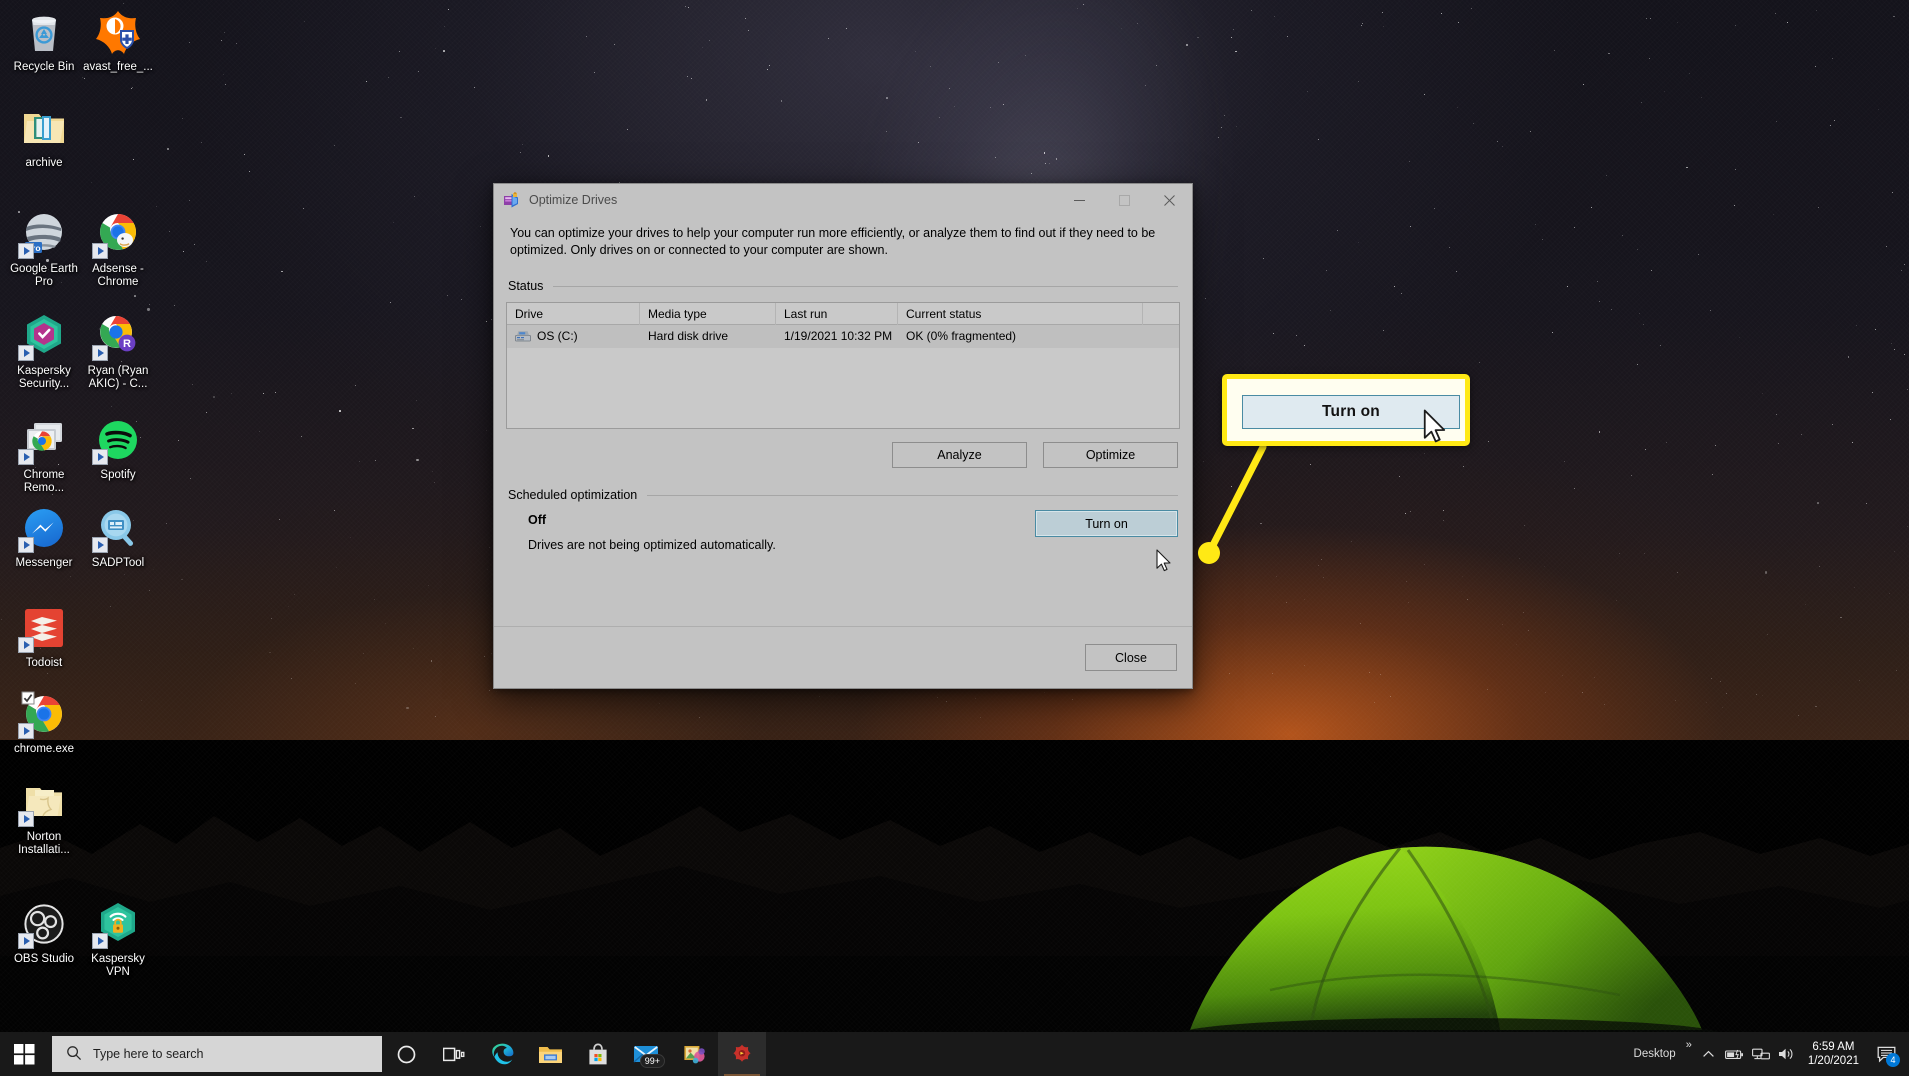 This screenshot has height=1076, width=1909. Describe the element at coordinates (1169, 200) in the screenshot. I see `close-window-button` at that location.